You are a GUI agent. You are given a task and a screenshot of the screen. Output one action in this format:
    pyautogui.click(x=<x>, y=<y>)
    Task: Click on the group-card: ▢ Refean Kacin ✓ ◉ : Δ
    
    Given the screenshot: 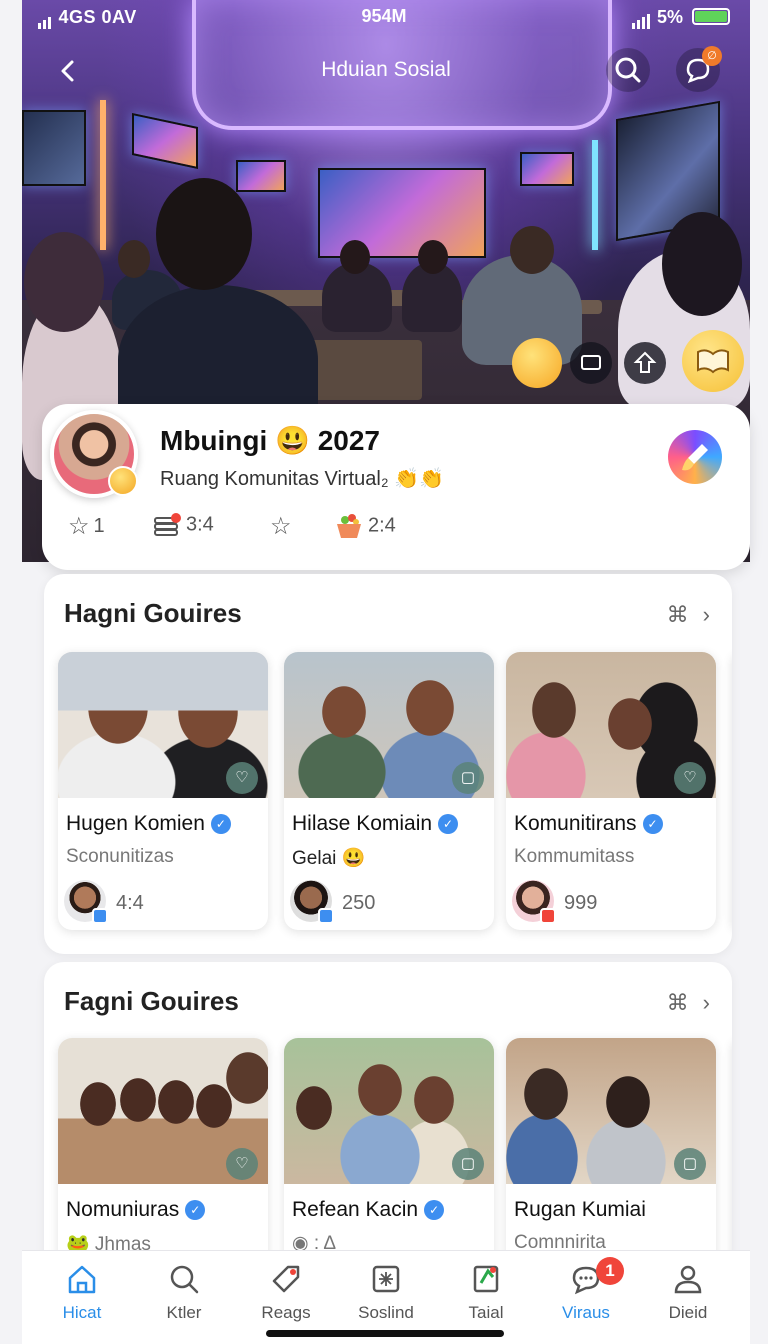 What is the action you would take?
    pyautogui.click(x=389, y=1160)
    